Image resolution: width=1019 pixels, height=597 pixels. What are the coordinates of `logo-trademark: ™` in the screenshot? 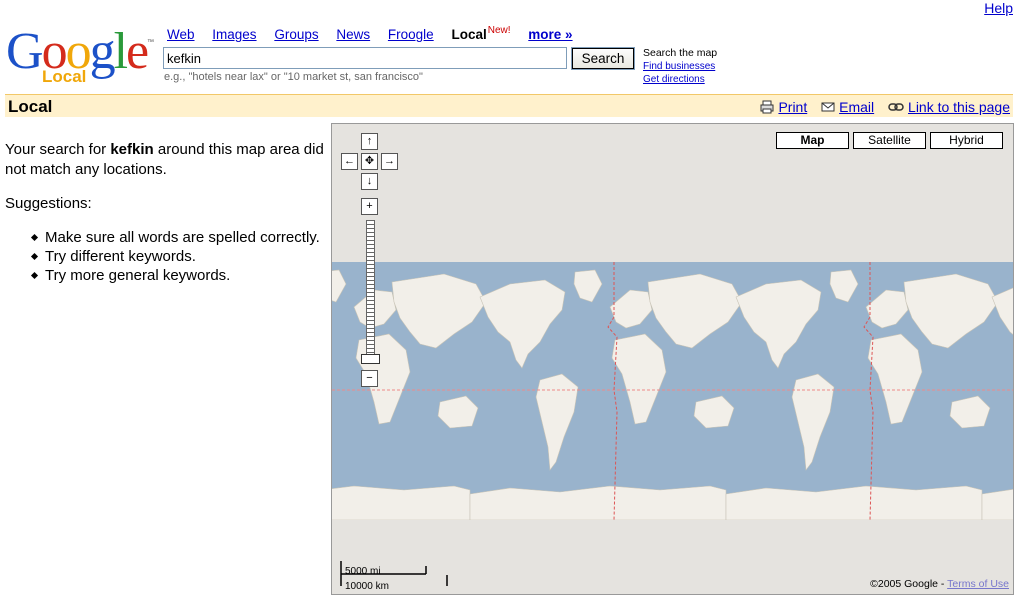 It's located at (150, 42).